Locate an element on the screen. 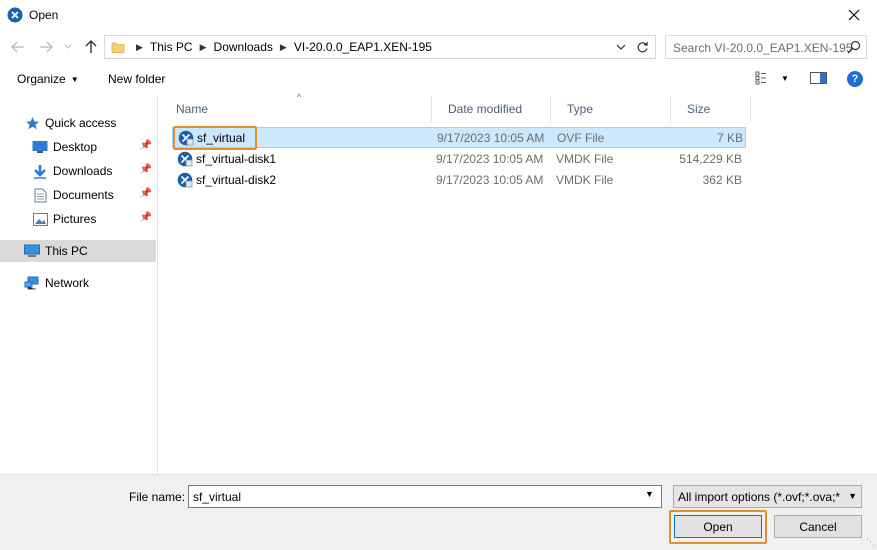 Image resolution: width=877 pixels, height=550 pixels. nav-item-label: Network is located at coordinates (67, 283).